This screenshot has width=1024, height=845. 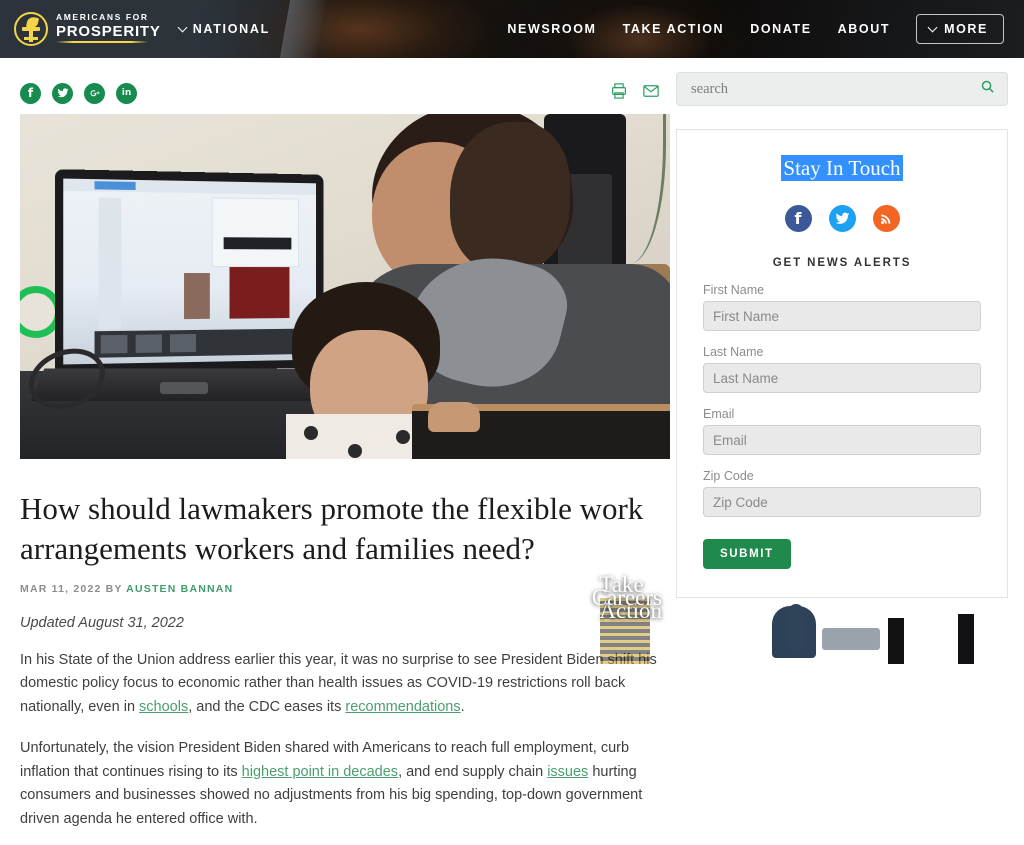 What do you see at coordinates (102, 622) in the screenshot?
I see `updated-date: Updated August 31, 2022` at bounding box center [102, 622].